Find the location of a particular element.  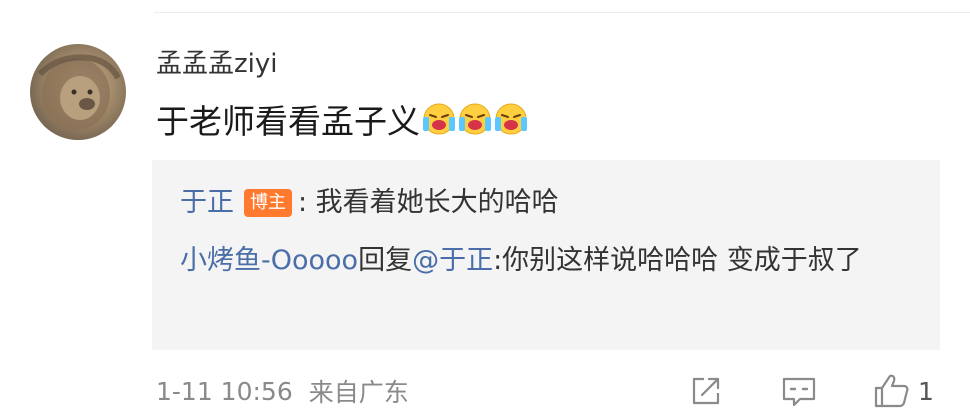

reply-item: 于正 博主 : 我看着她长大的哈哈 is located at coordinates (549, 203).